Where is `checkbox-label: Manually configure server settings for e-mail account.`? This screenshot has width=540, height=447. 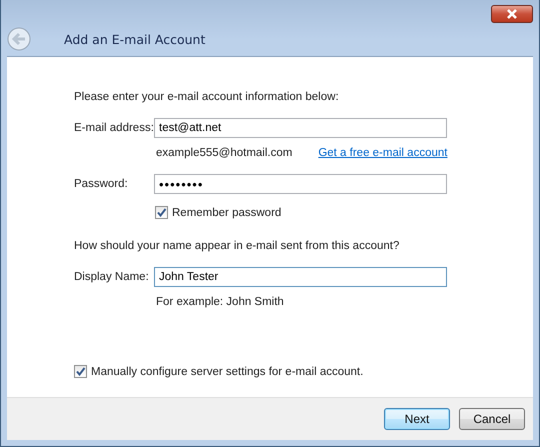
checkbox-label: Manually configure server settings for e-mail account. is located at coordinates (227, 372).